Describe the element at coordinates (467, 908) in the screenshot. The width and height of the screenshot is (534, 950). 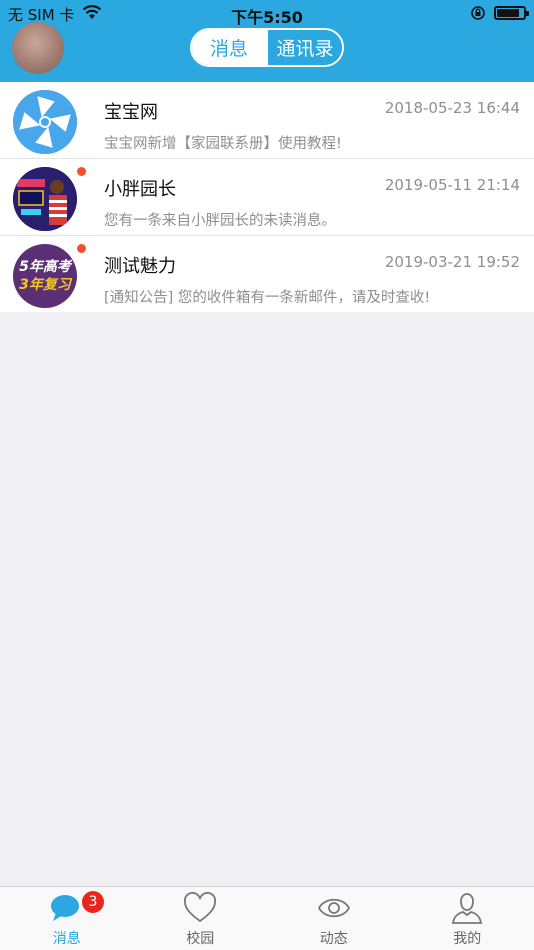
I see `person-icon` at that location.